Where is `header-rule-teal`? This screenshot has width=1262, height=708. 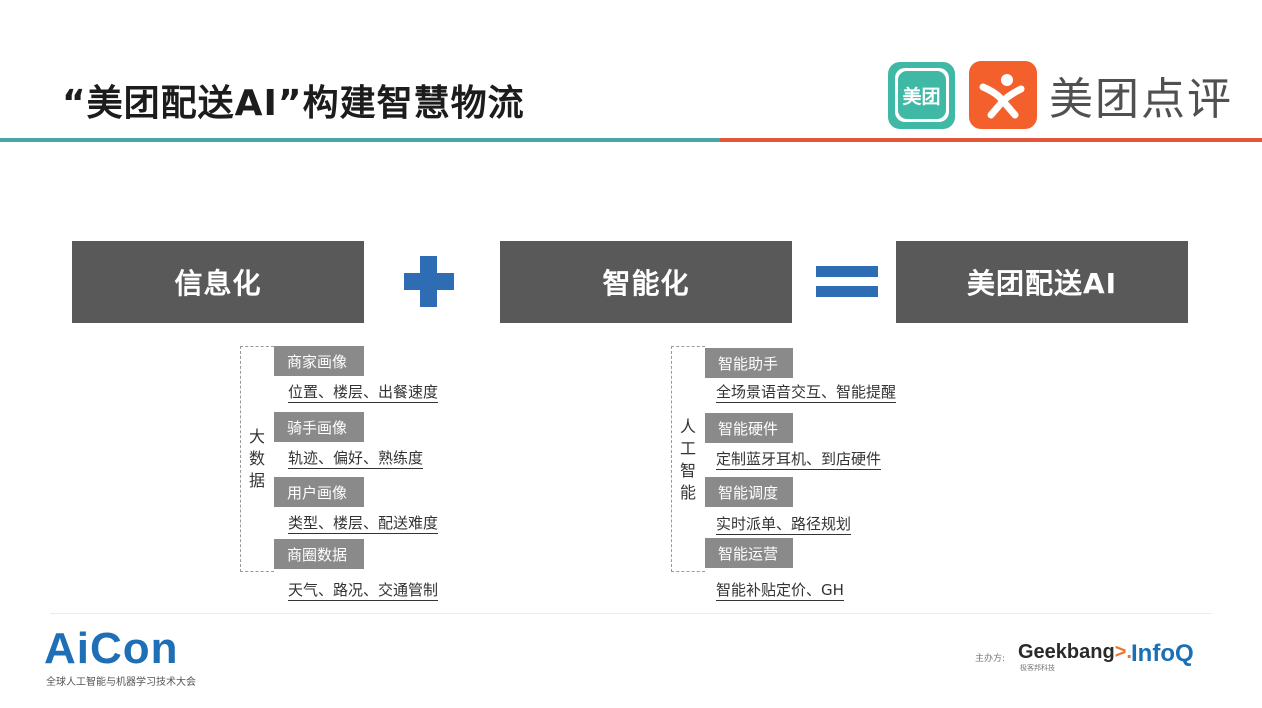 header-rule-teal is located at coordinates (360, 140).